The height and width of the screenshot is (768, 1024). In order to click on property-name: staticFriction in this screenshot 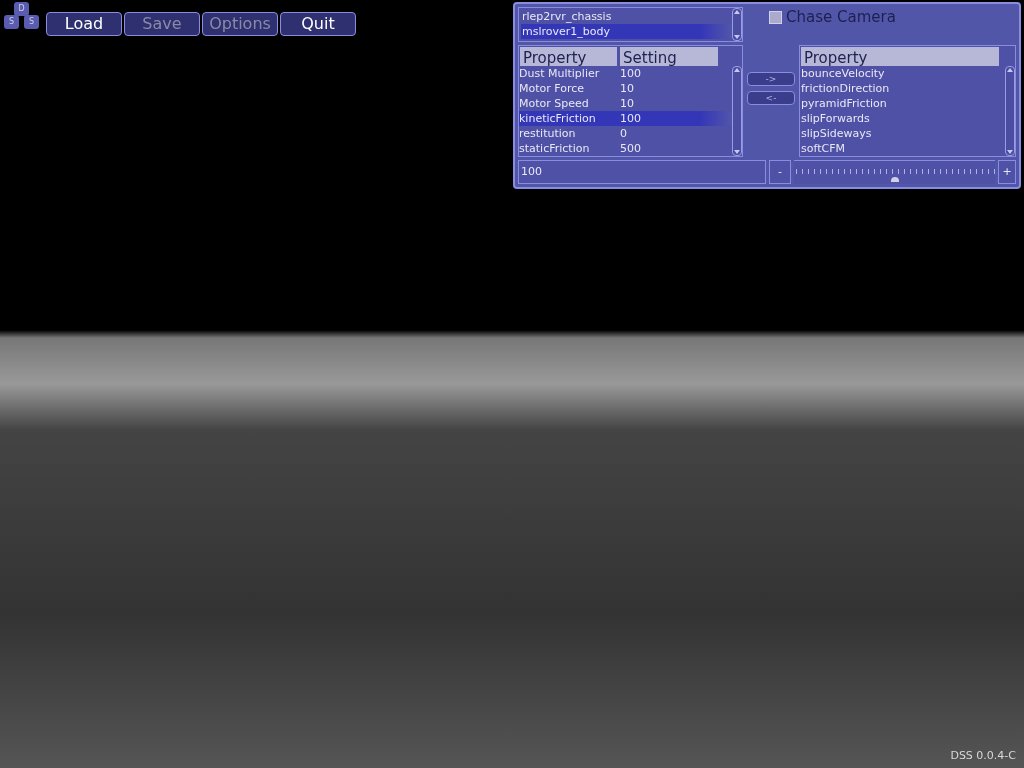, I will do `click(555, 148)`.